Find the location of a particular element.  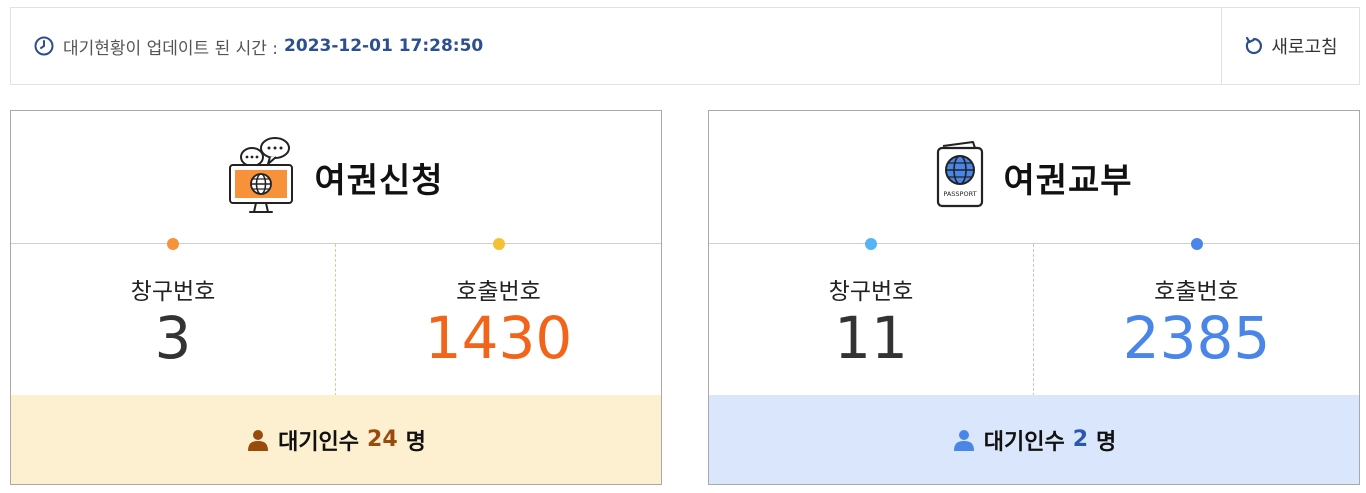

call-number-section: 호출번호 2385 is located at coordinates (1196, 317).